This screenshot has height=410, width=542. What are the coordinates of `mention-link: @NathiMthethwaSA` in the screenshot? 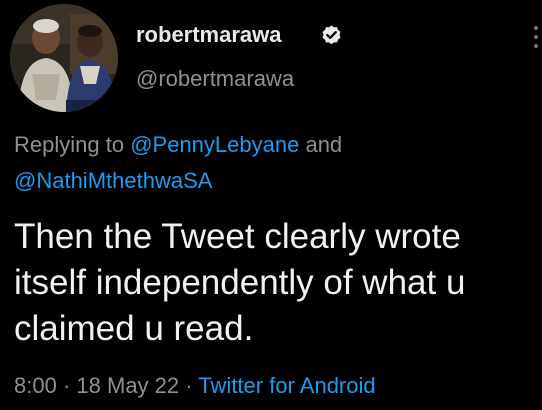 It's located at (113, 180).